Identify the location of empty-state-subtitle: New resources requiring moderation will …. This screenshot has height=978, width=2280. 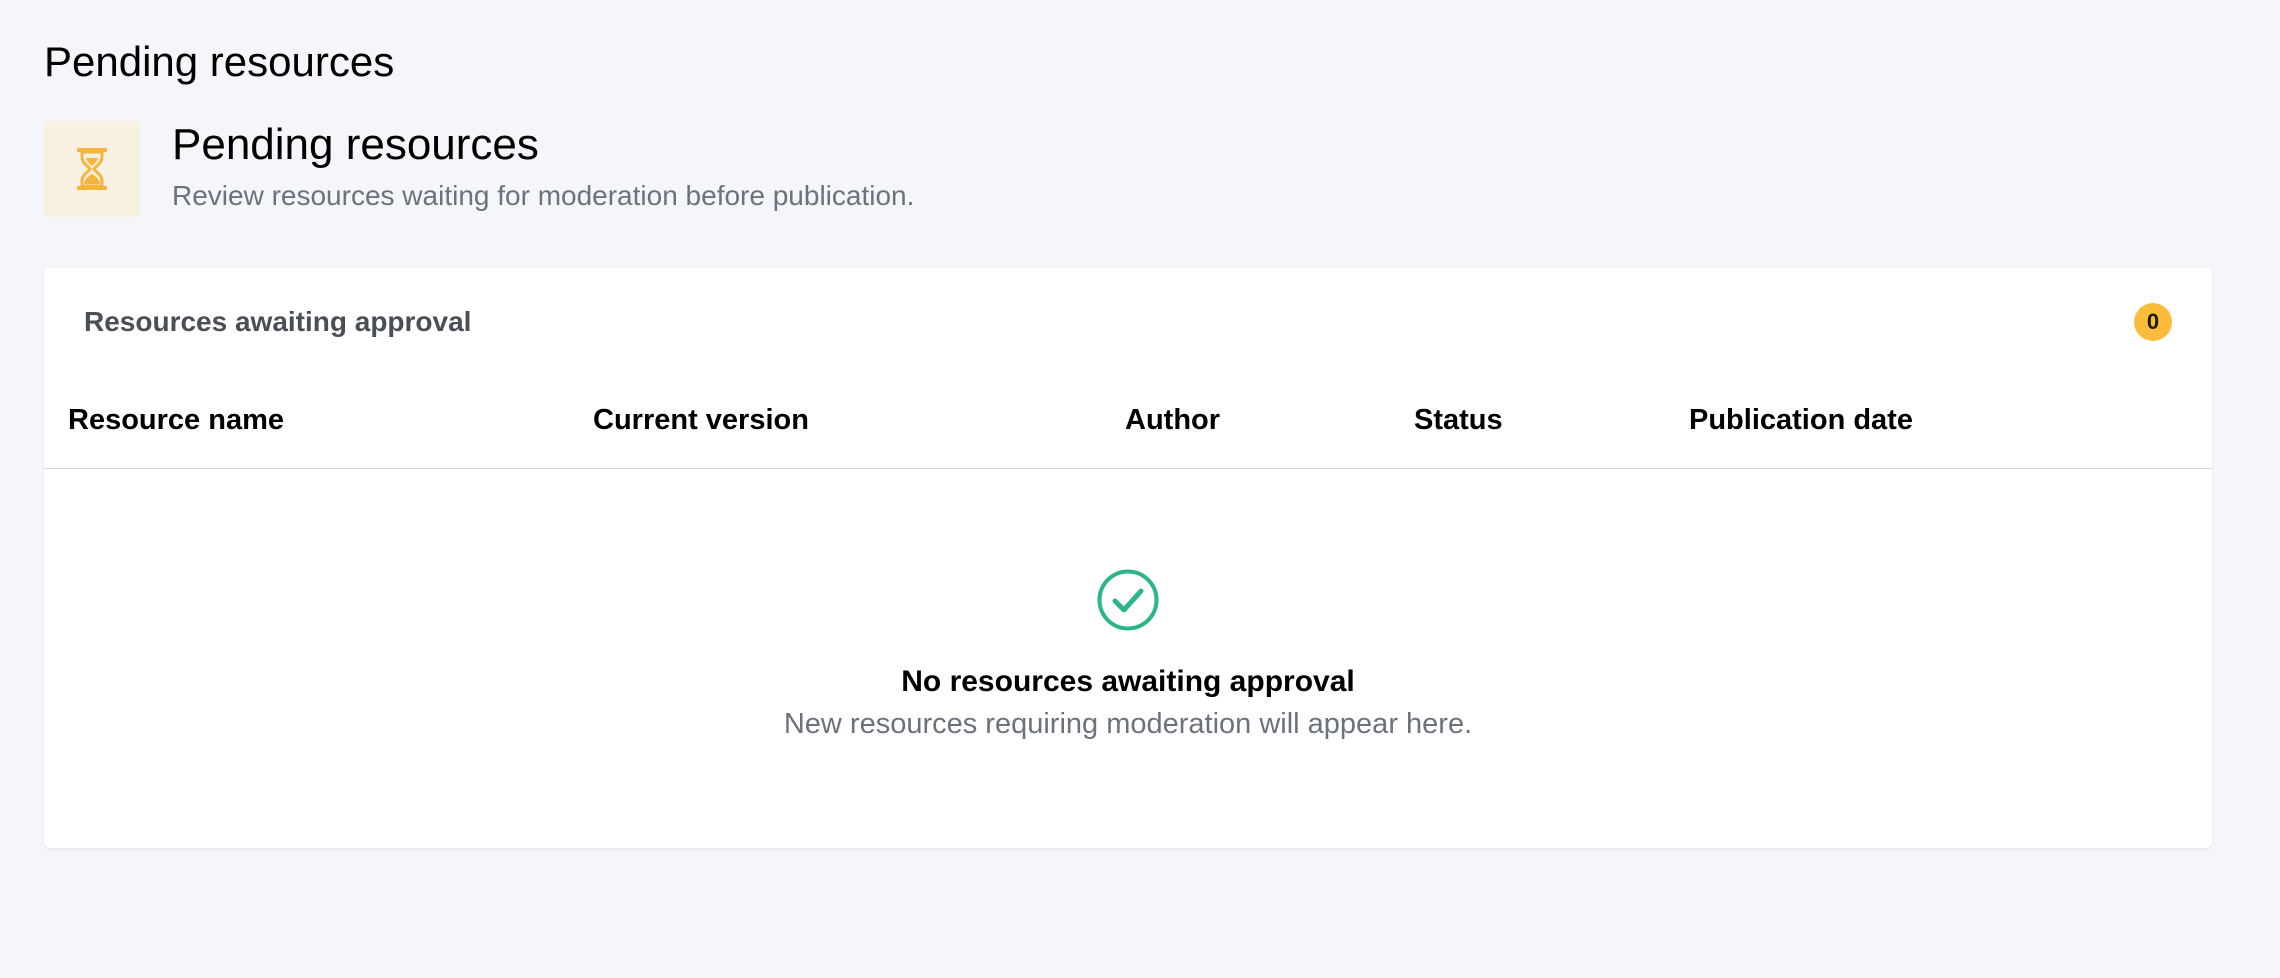
(1128, 724).